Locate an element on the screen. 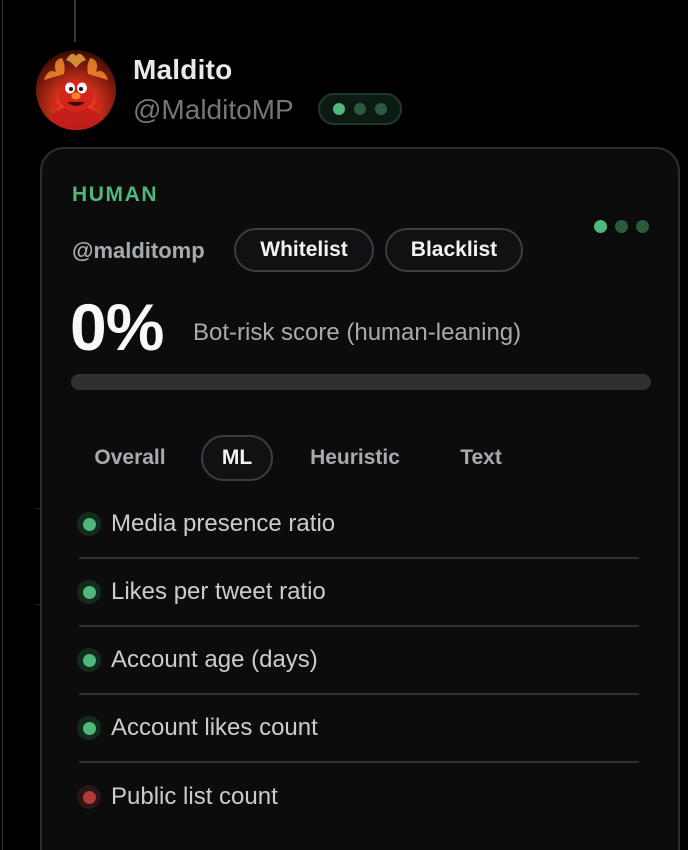  thread-connector-line is located at coordinates (75, 21).